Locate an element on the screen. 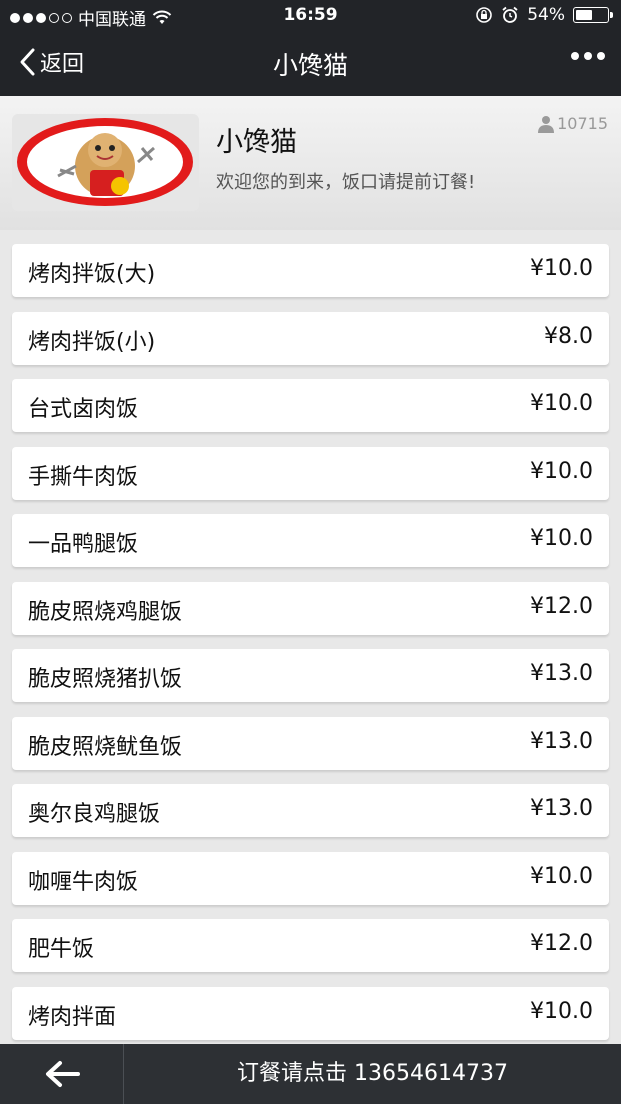 The height and width of the screenshot is (1104, 621). nav-bar: 返回 小馋猫 is located at coordinates (310, 64).